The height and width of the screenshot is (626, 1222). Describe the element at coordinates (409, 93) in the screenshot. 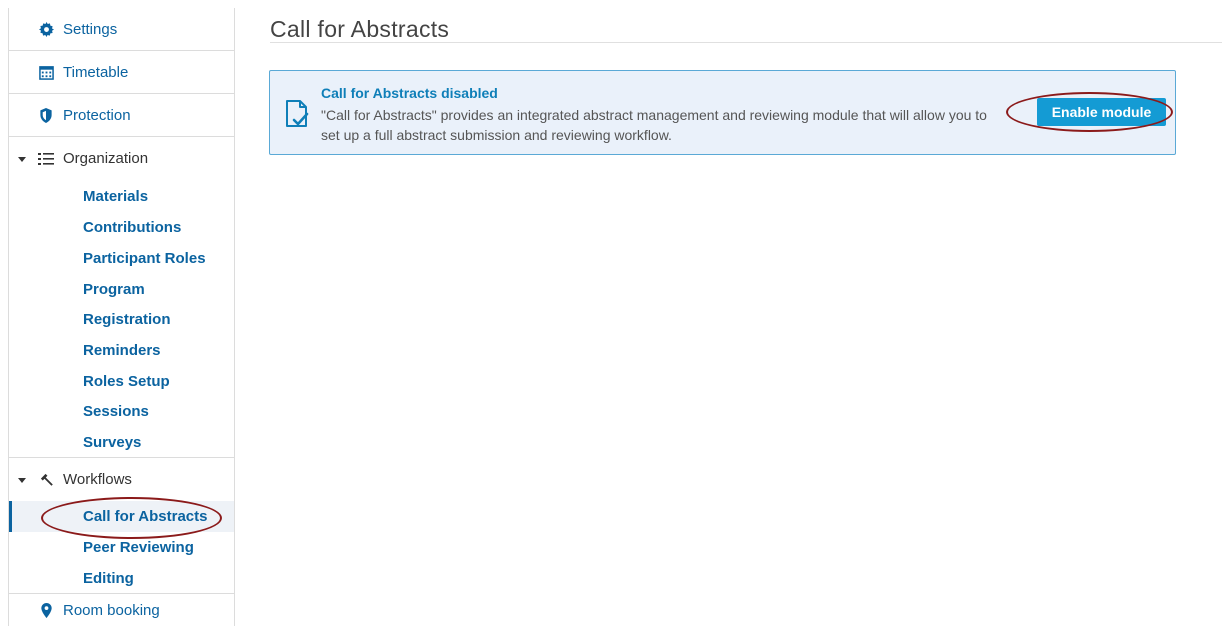

I see `notice-title: Call for Abstracts disabled` at that location.